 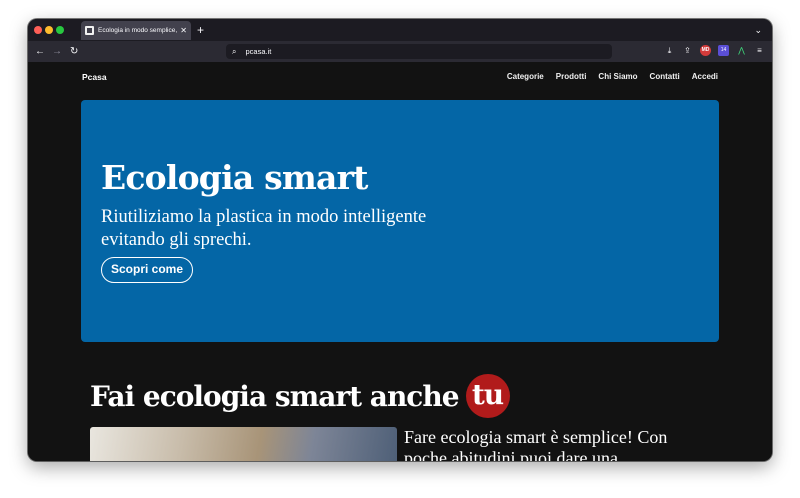 What do you see at coordinates (617, 76) in the screenshot?
I see `nav-link-chi-siamo: Chi Siamo` at bounding box center [617, 76].